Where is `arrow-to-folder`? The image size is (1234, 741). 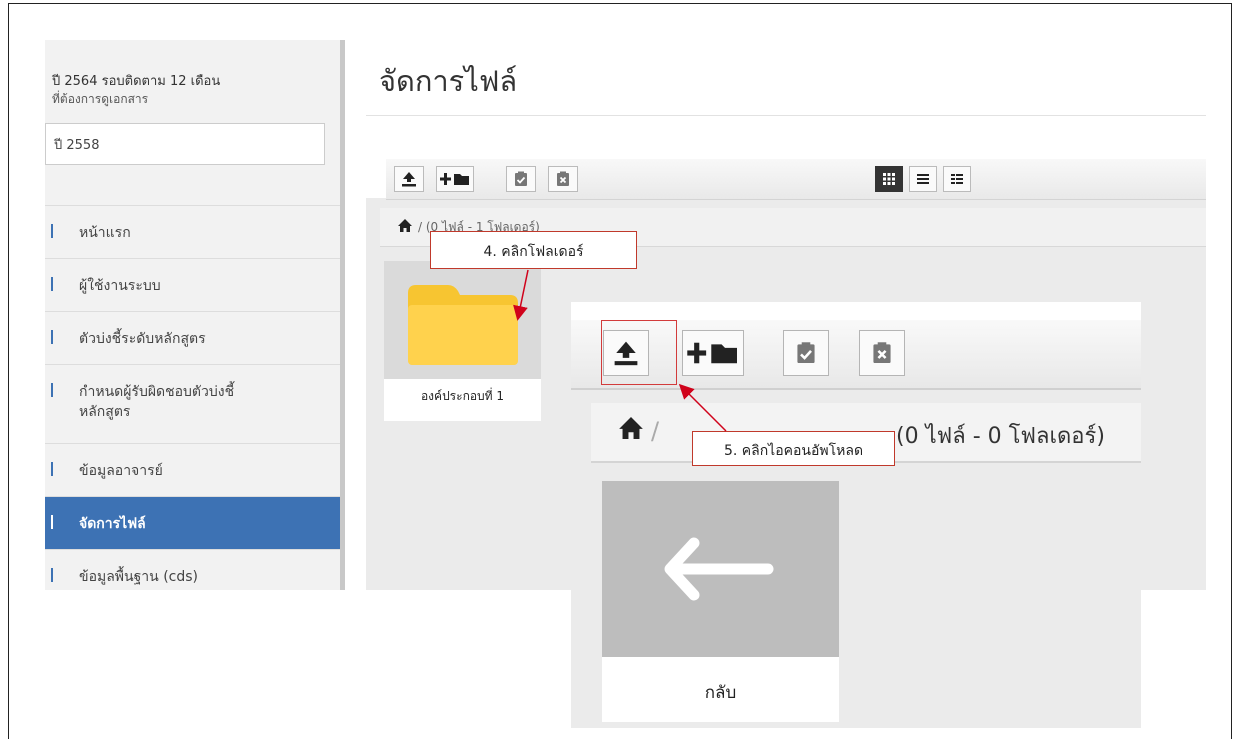
arrow-to-folder is located at coordinates (521, 295).